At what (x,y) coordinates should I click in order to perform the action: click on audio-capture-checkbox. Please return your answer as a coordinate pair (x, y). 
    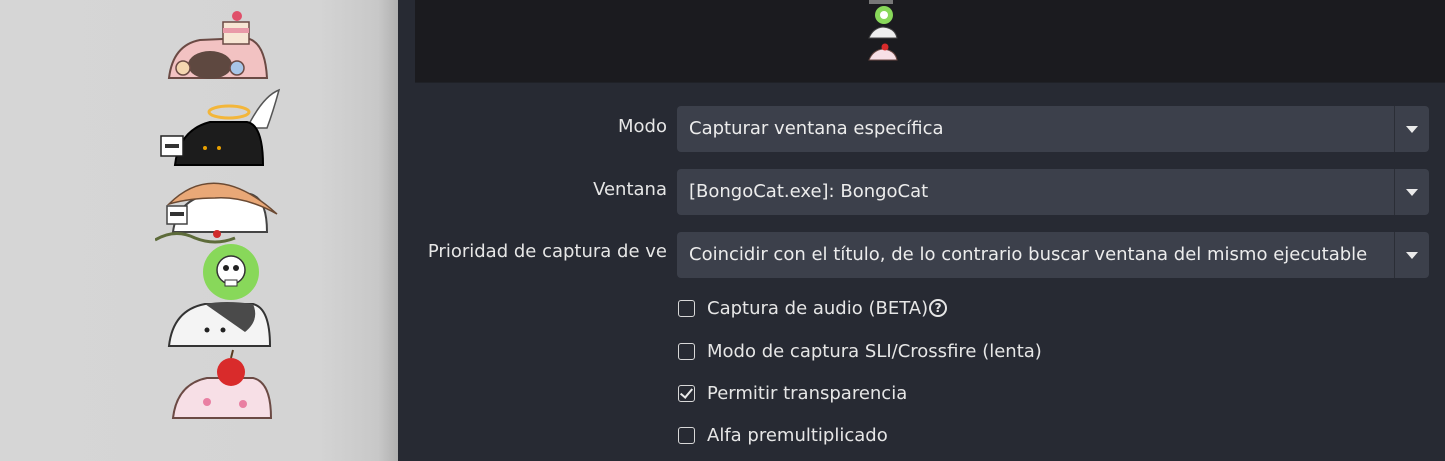
    Looking at the image, I should click on (686, 308).